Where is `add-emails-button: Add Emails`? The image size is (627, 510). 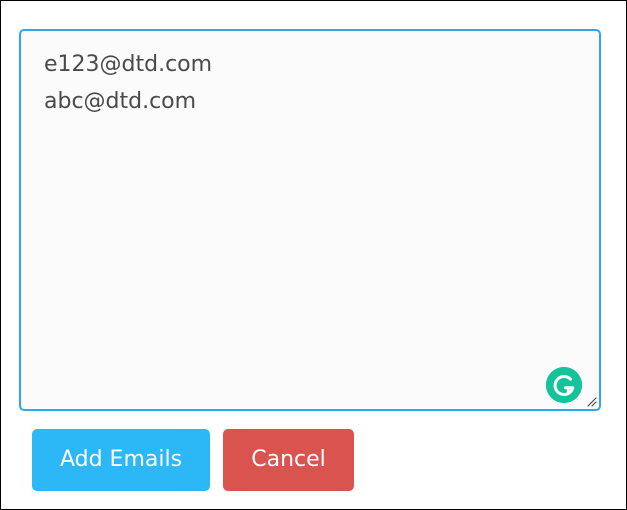
add-emails-button: Add Emails is located at coordinates (121, 460).